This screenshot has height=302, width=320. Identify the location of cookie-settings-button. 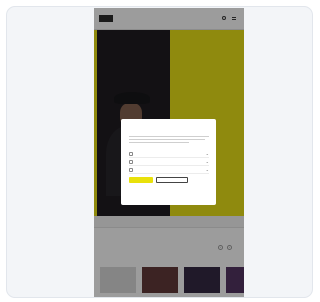
(172, 180).